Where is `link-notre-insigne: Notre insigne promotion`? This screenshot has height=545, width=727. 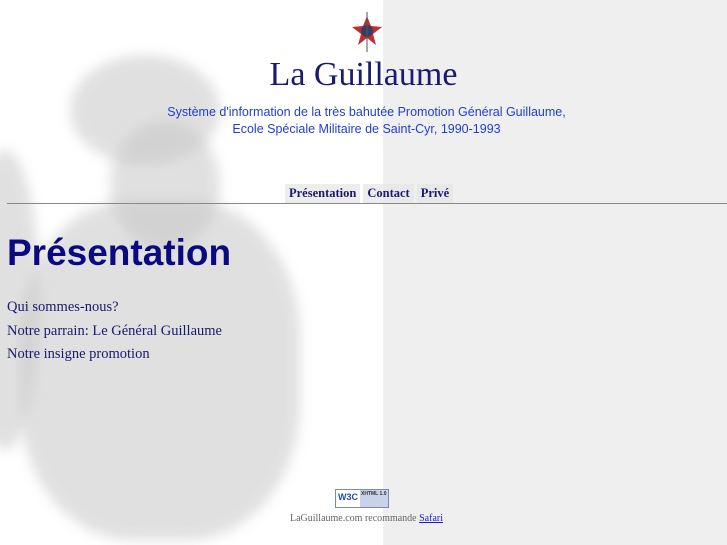 link-notre-insigne: Notre insigne promotion is located at coordinates (114, 358).